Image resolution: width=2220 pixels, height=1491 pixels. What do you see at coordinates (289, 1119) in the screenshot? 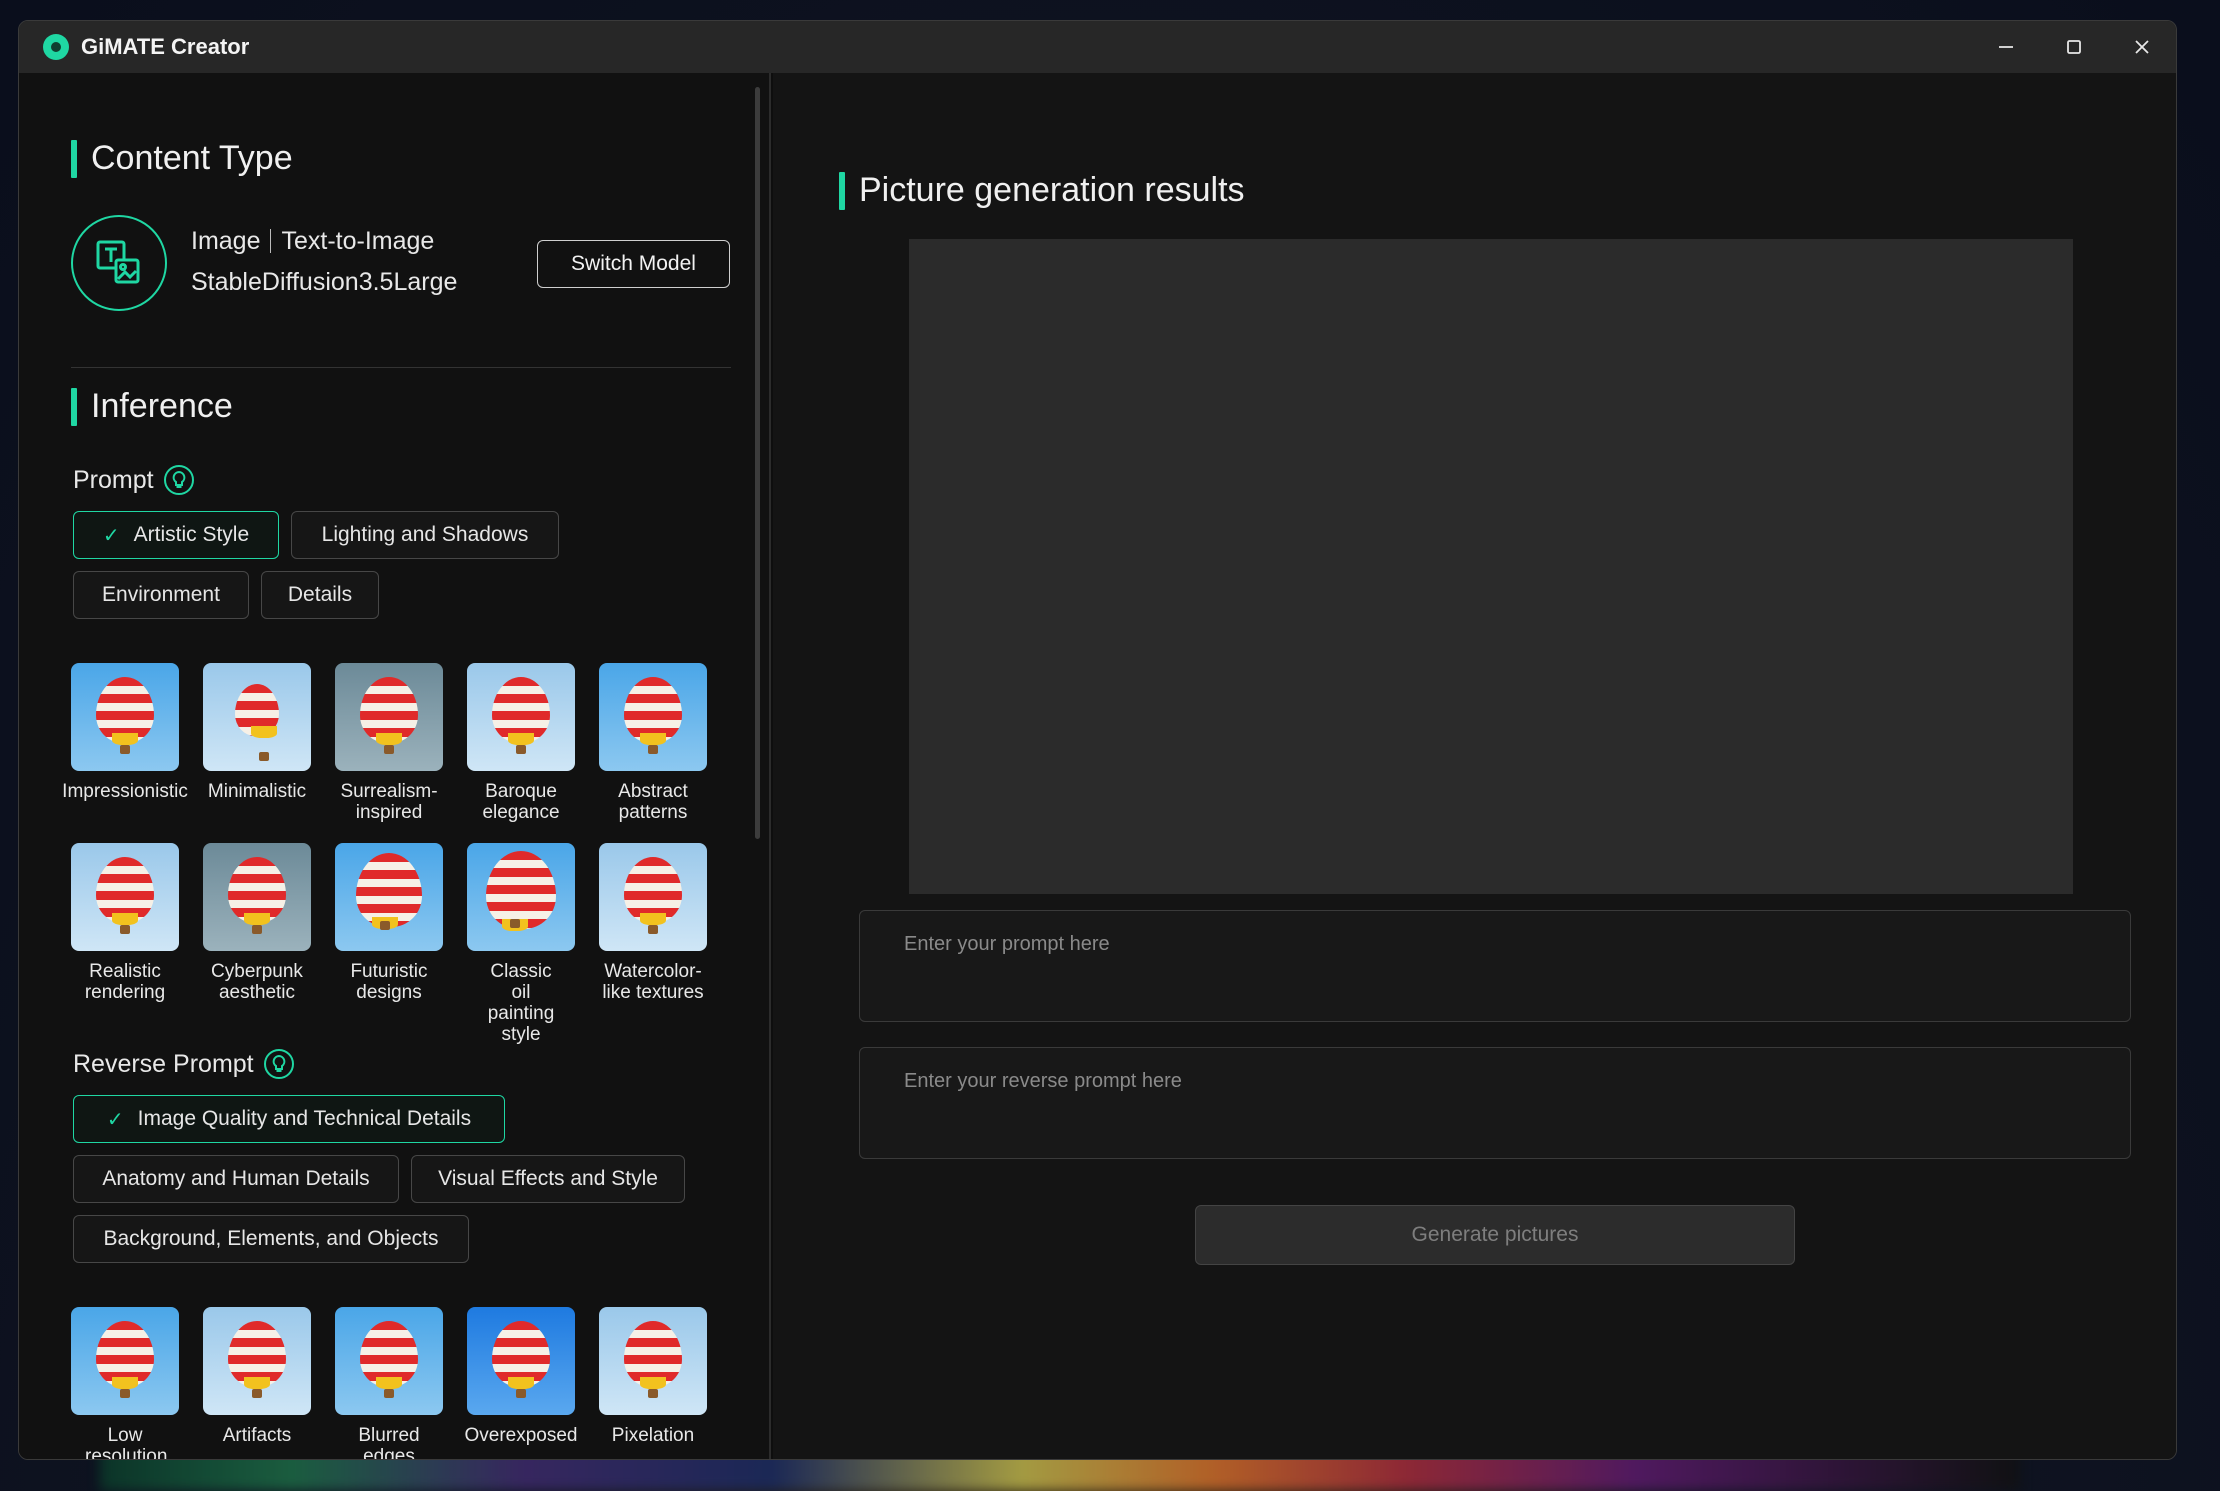
I see `chip-image-quality: ✓ Image Quality and Technical Details` at bounding box center [289, 1119].